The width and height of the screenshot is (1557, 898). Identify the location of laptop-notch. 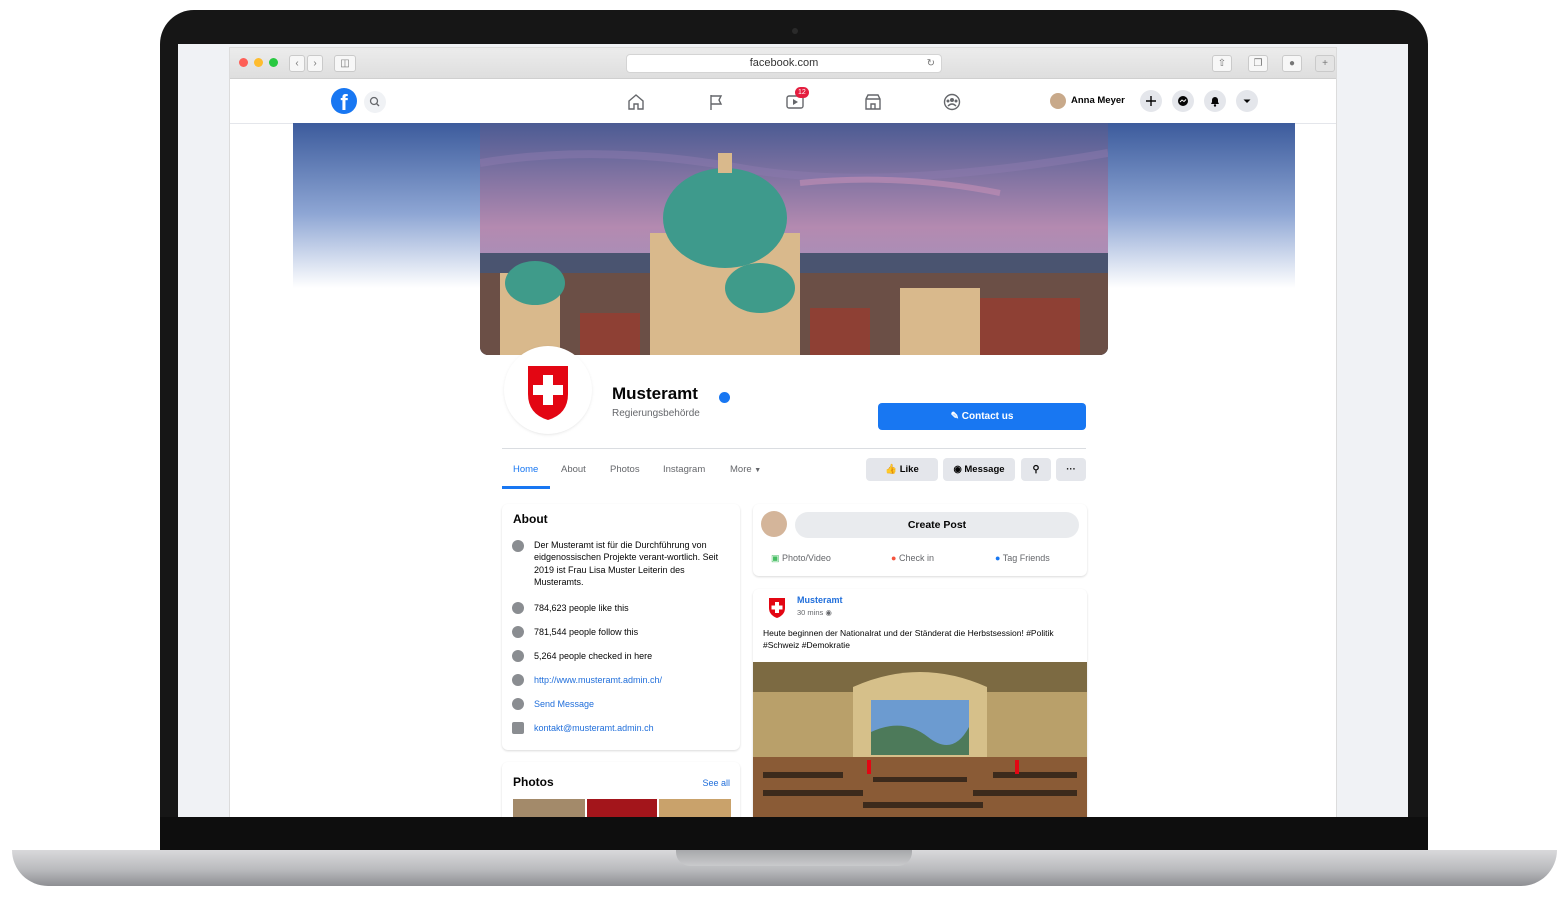
(794, 858).